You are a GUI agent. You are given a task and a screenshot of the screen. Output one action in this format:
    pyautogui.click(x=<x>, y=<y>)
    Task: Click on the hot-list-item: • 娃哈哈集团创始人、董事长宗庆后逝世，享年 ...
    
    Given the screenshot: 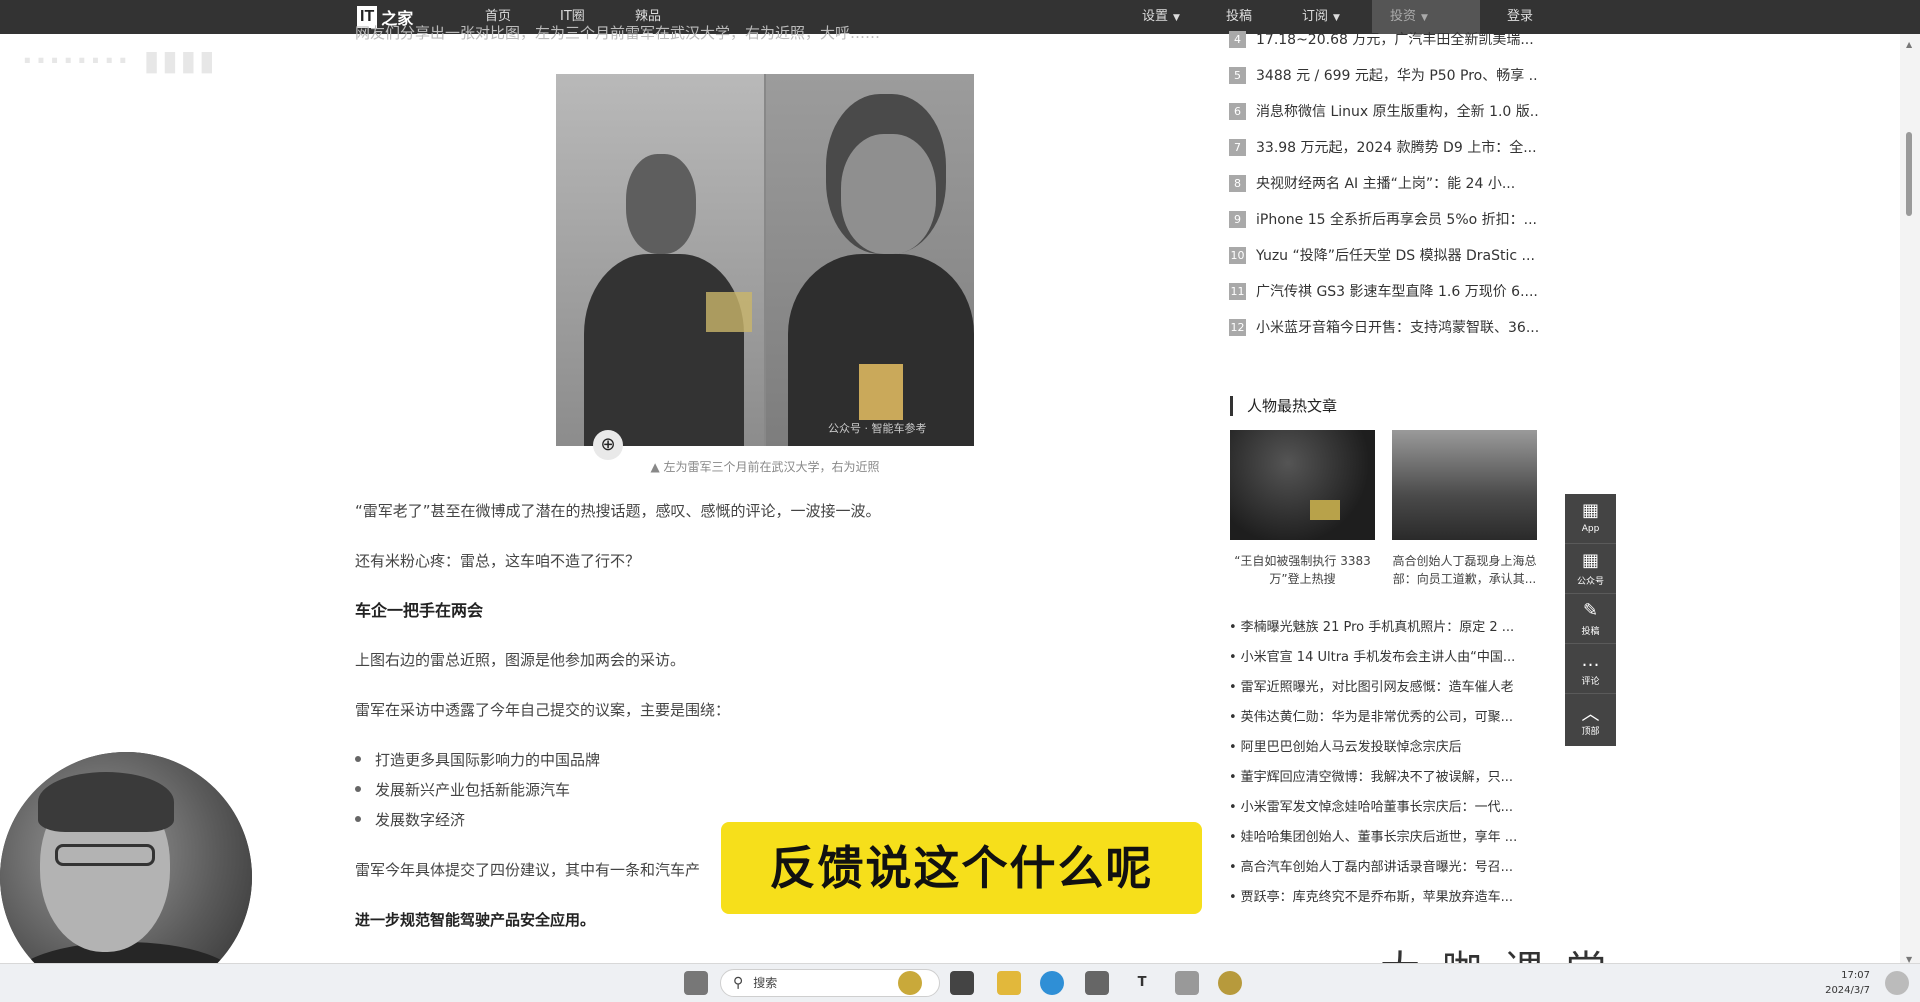 What is the action you would take?
    pyautogui.click(x=1384, y=838)
    